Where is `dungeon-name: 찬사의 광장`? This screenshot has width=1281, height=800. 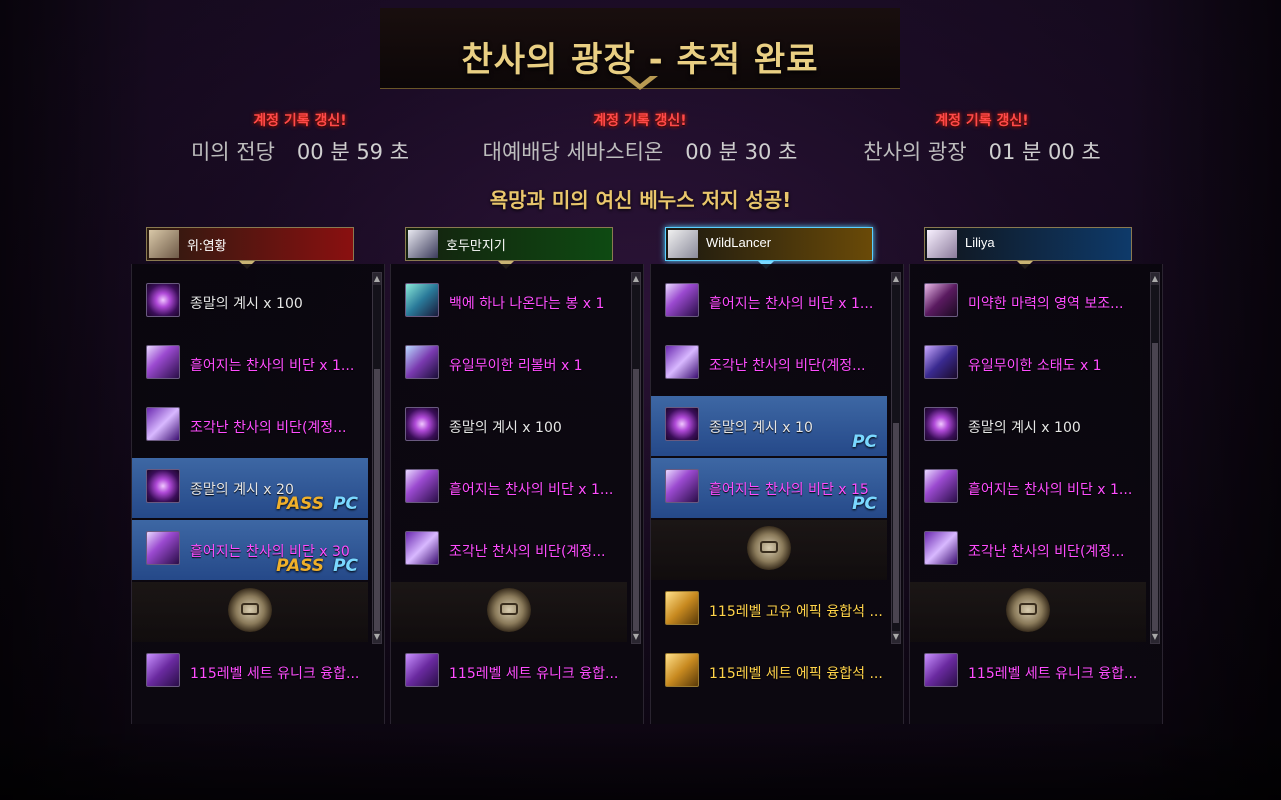
dungeon-name: 찬사의 광장 is located at coordinates (915, 152).